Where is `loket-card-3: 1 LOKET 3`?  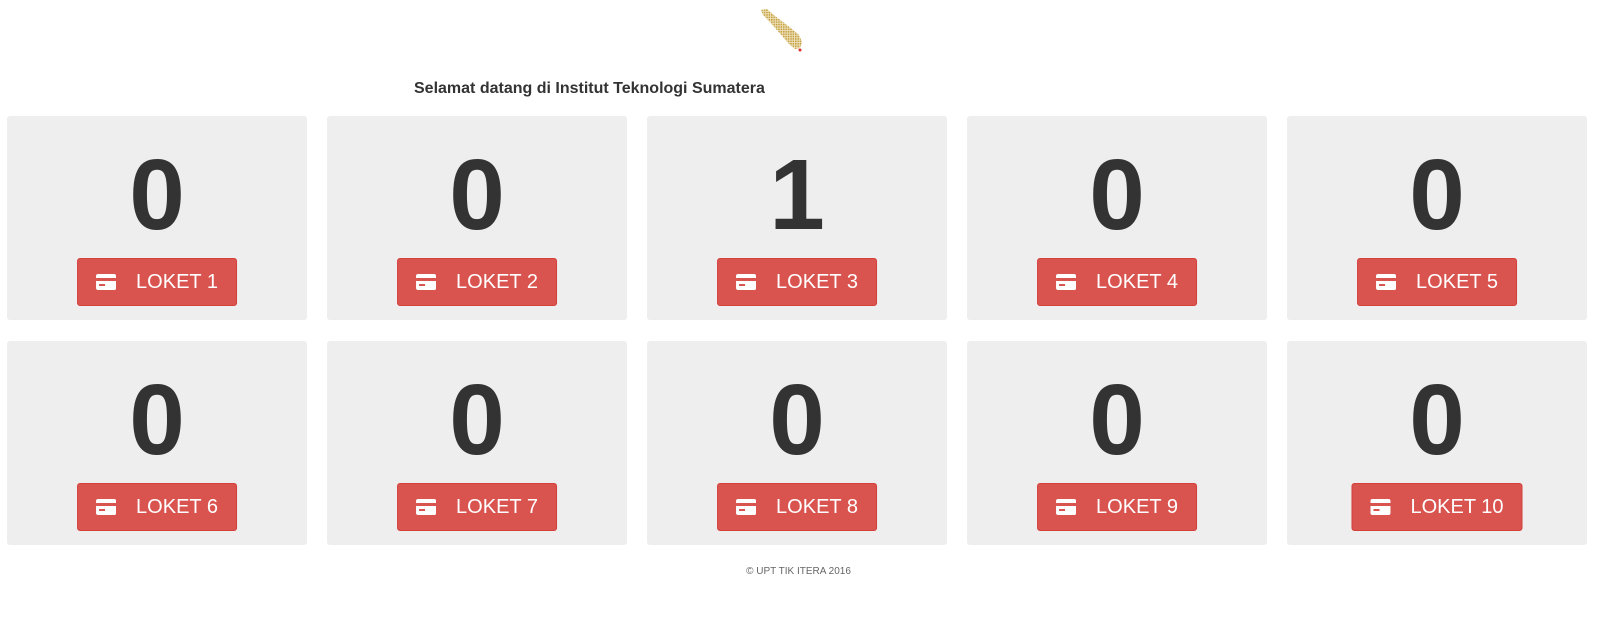
loket-card-3: 1 LOKET 3 is located at coordinates (797, 218).